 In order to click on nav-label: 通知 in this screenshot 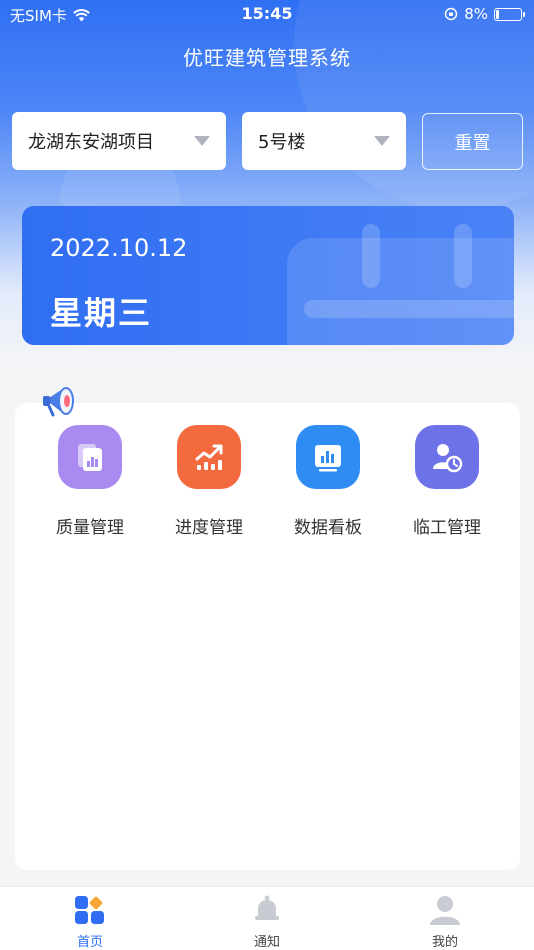, I will do `click(266, 942)`.